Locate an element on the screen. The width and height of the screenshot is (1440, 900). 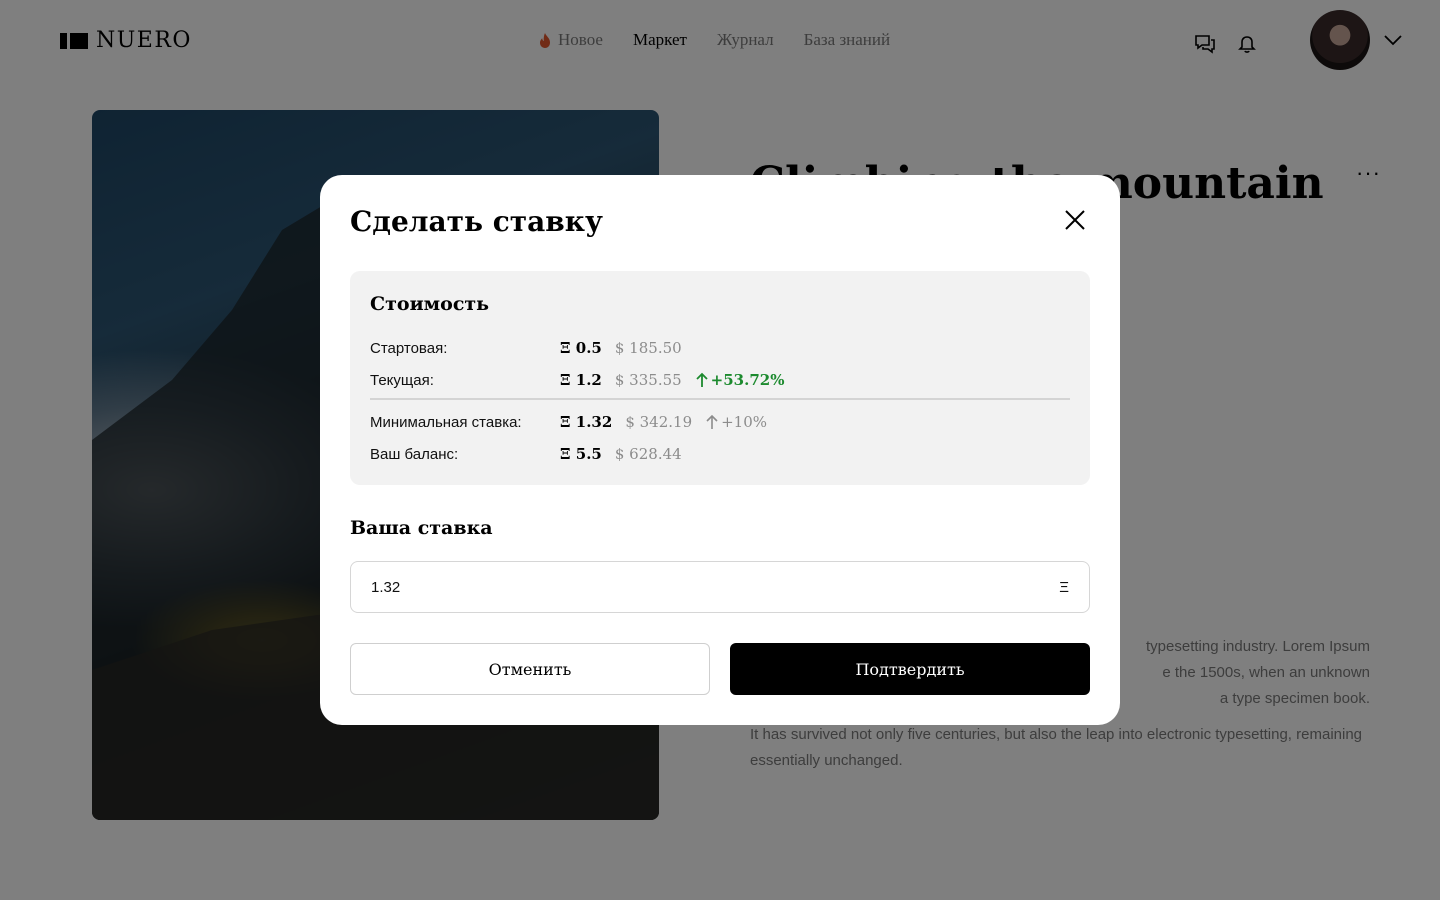
cost-panel-title: Стоимость is located at coordinates (430, 304).